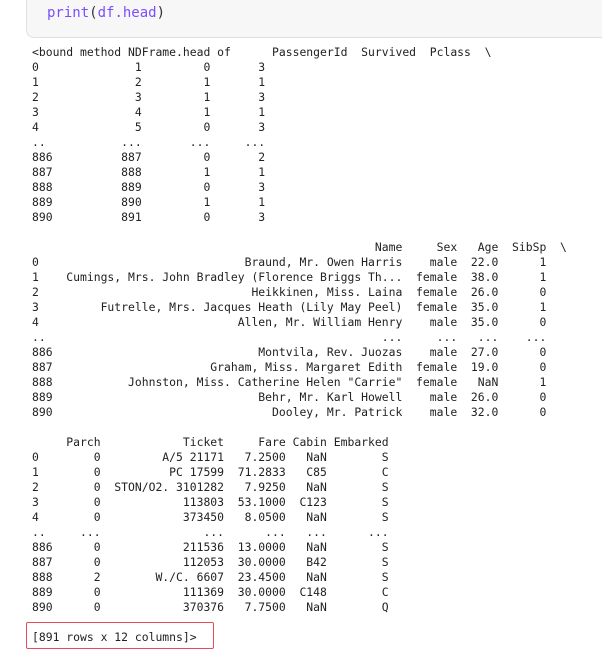  I want to click on row-column-summary: [891 rows x 12 columns]>, so click(114, 637).